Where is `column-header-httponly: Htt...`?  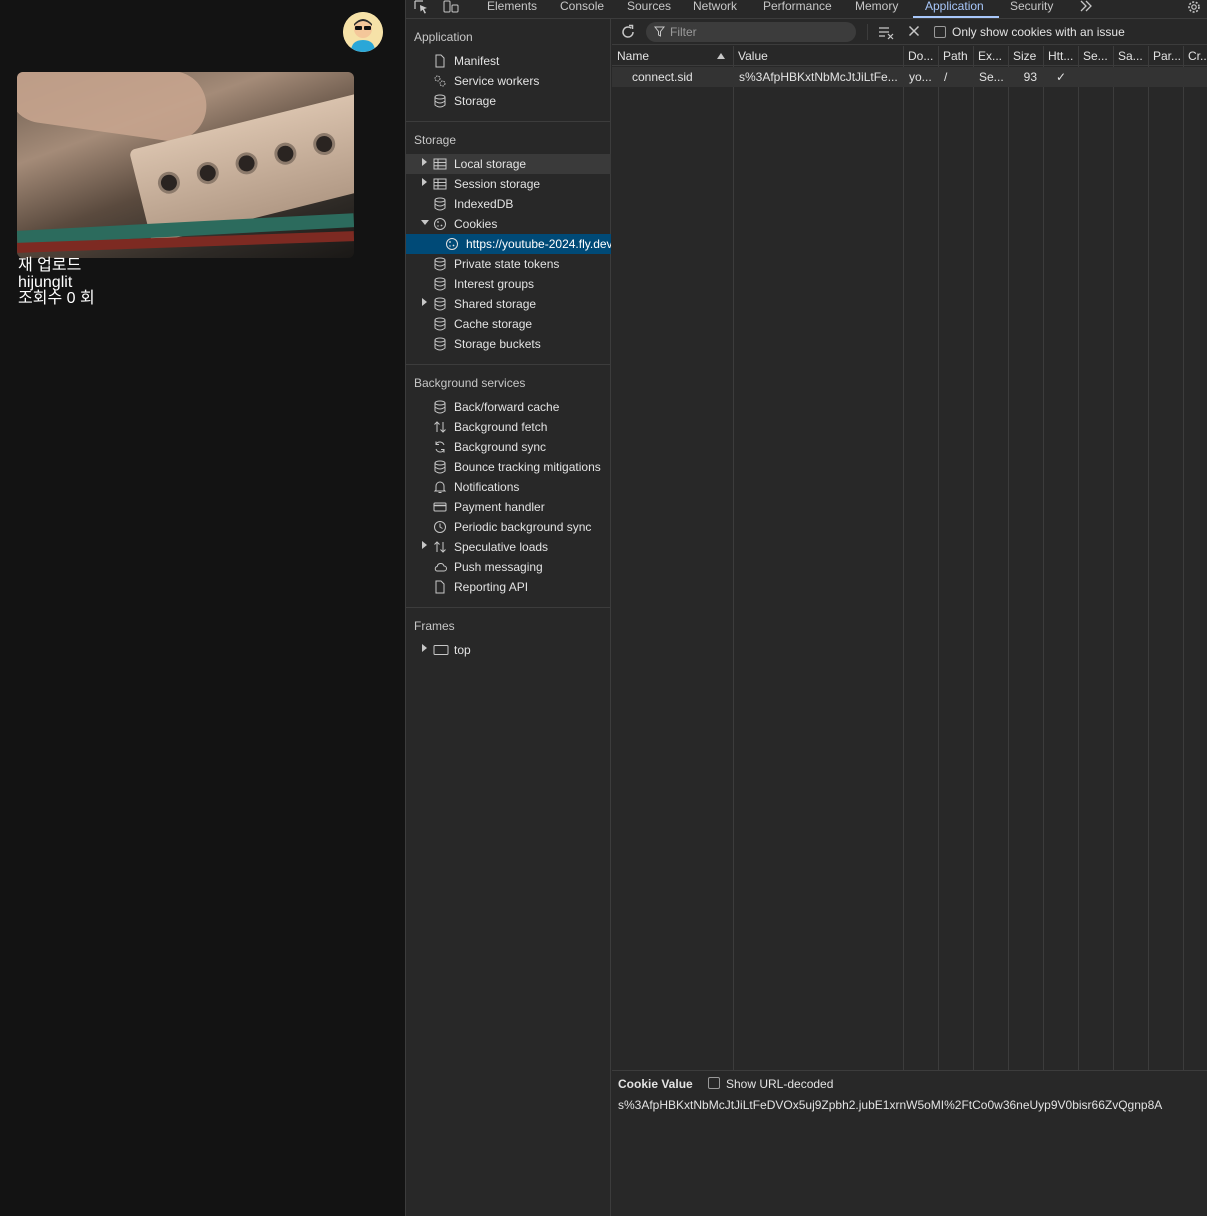 column-header-httponly: Htt... is located at coordinates (1061, 56).